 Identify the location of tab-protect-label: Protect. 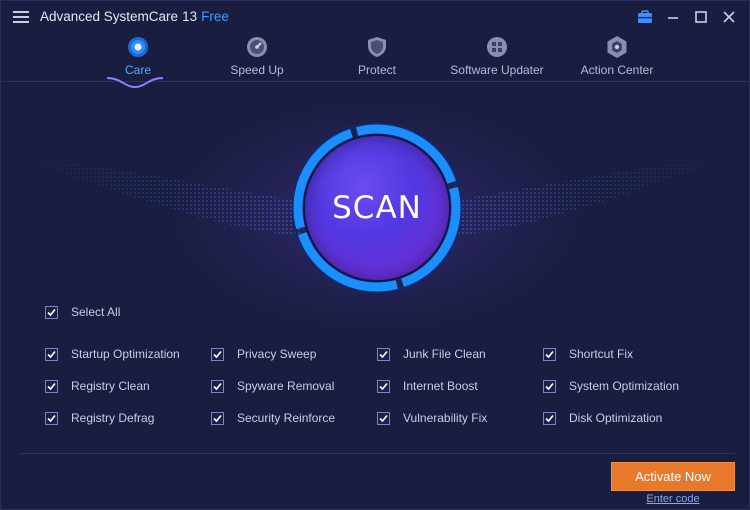
(376, 70).